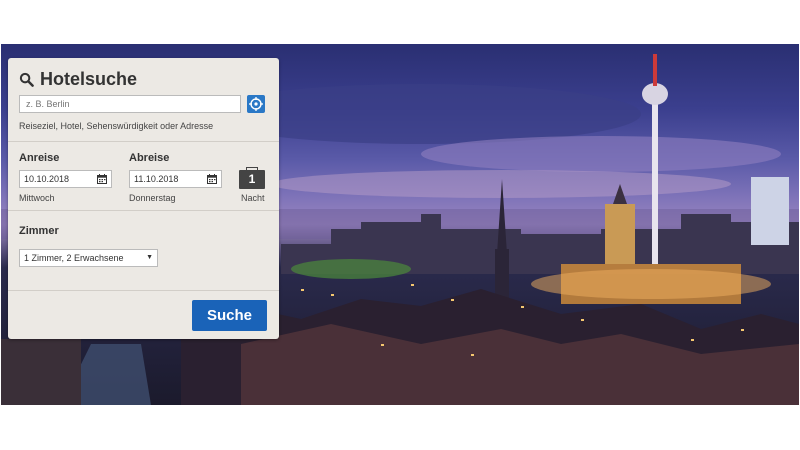  I want to click on checkout-date-field: 11.10.2018, so click(175, 179).